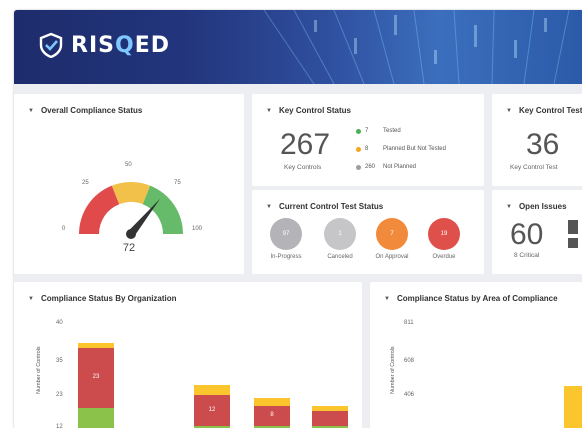 This screenshot has width=582, height=428. What do you see at coordinates (85, 183) in the screenshot?
I see `gauge-tick-25: 25` at bounding box center [85, 183].